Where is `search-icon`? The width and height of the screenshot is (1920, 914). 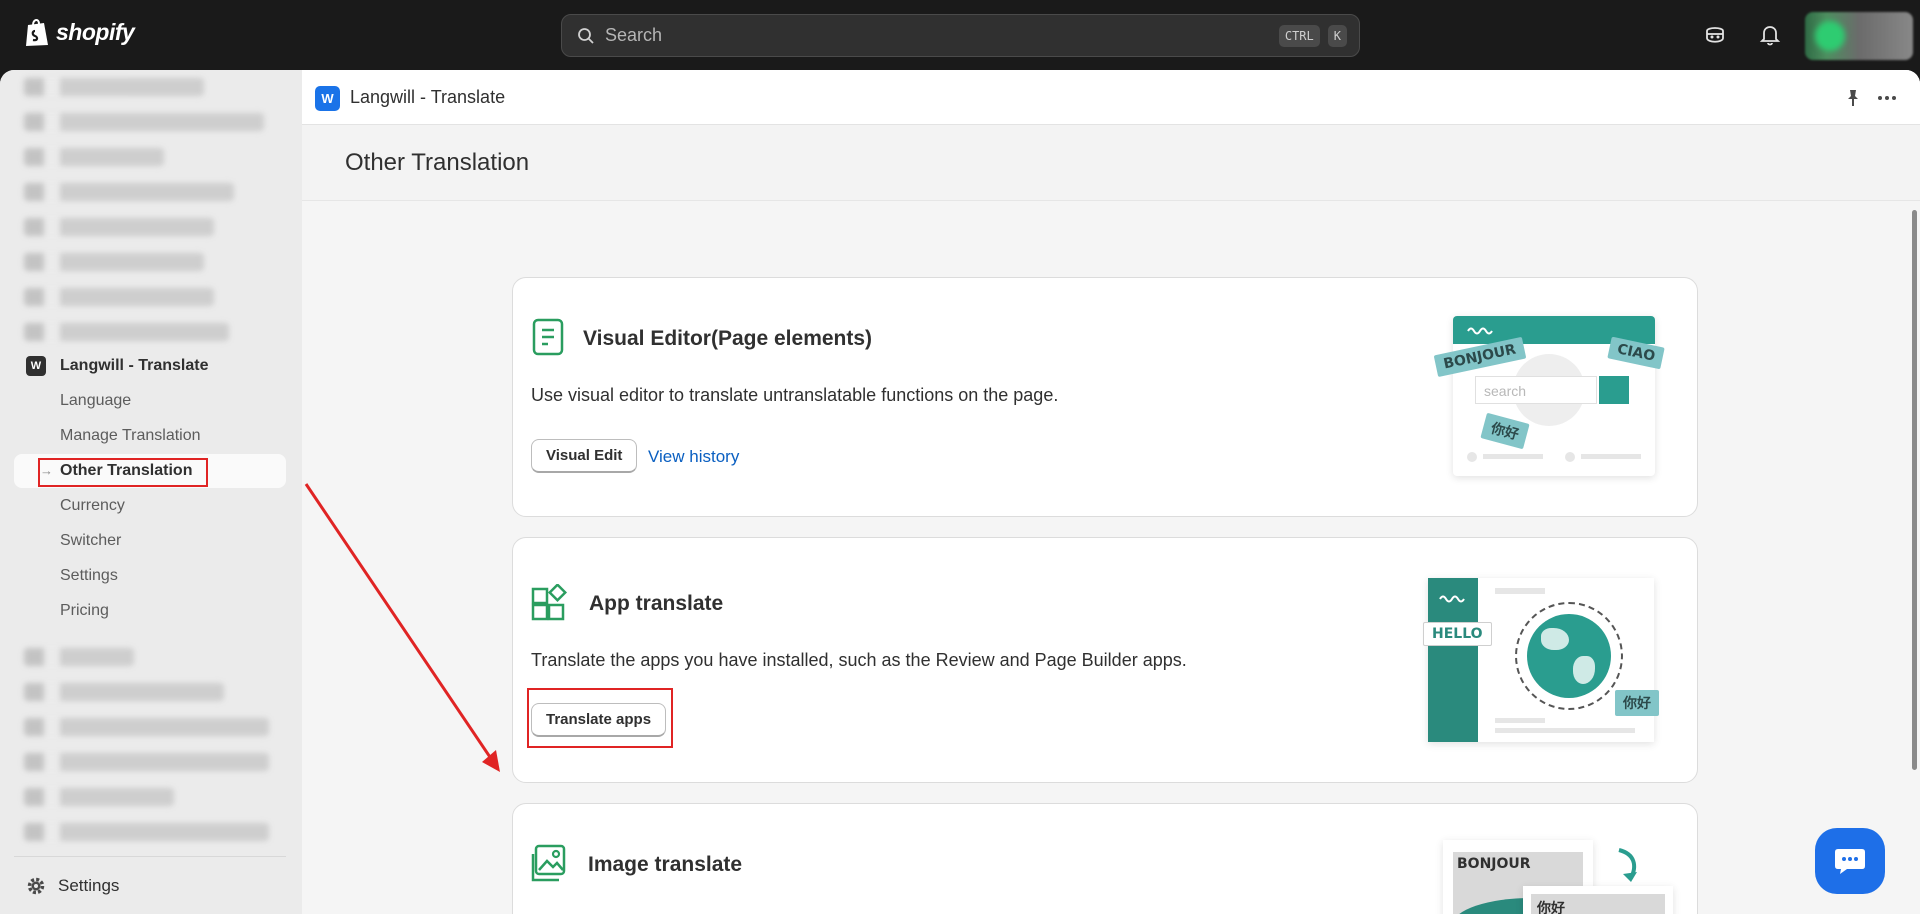
search-icon is located at coordinates (586, 35).